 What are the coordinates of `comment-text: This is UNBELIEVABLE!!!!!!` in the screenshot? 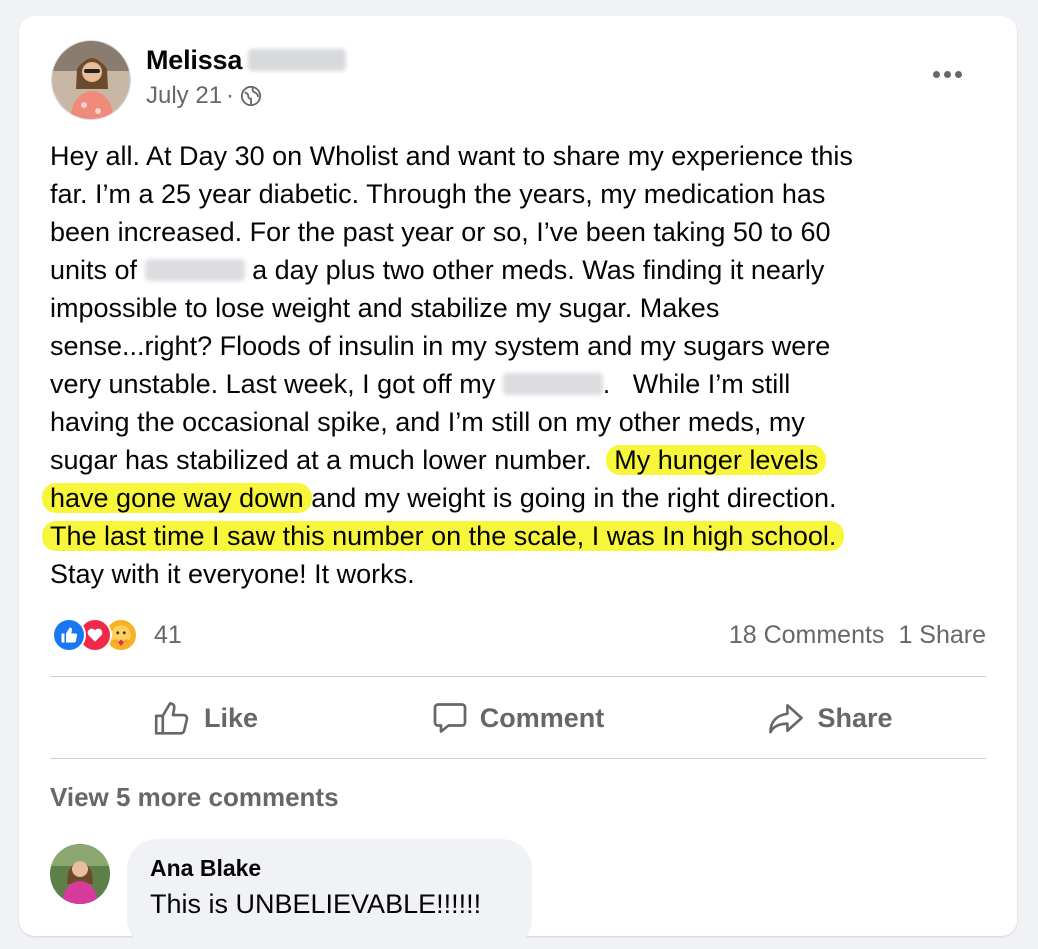 It's located at (316, 904).